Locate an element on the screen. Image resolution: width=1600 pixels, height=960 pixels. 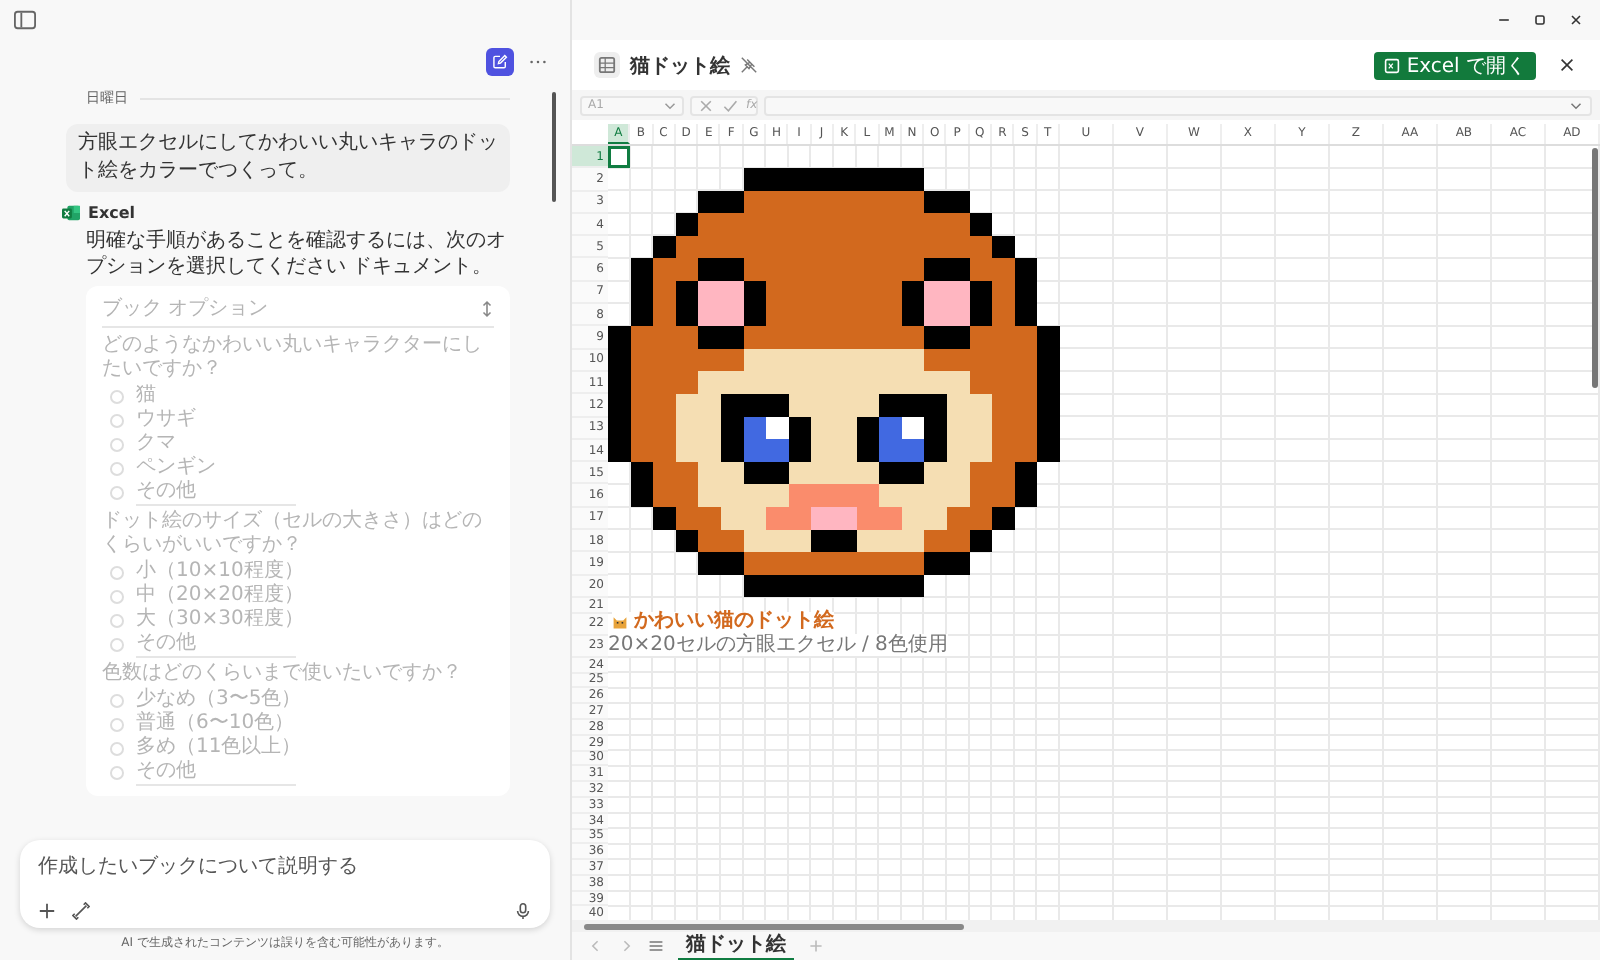
question-text: 色数はどのくらいまで使いたいですか？ is located at coordinates (283, 674).